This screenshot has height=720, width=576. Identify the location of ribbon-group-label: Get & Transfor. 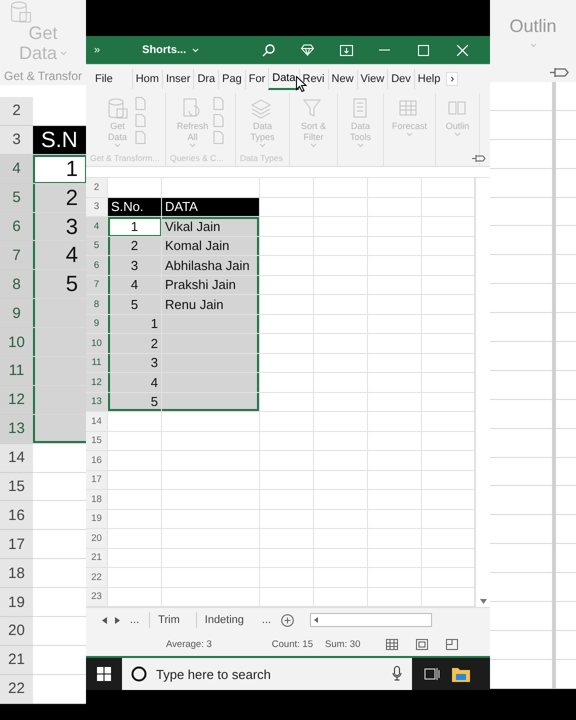
(43, 76).